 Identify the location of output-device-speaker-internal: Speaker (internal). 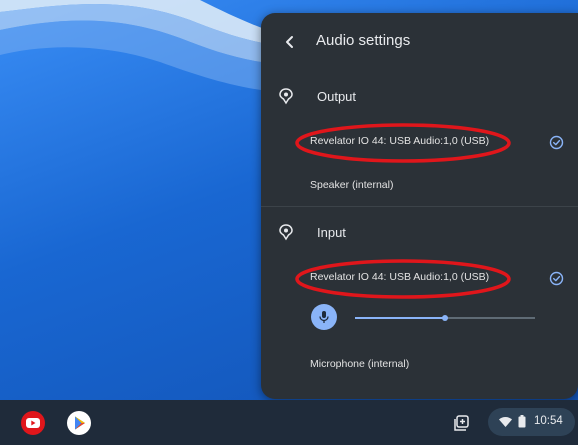
(351, 185).